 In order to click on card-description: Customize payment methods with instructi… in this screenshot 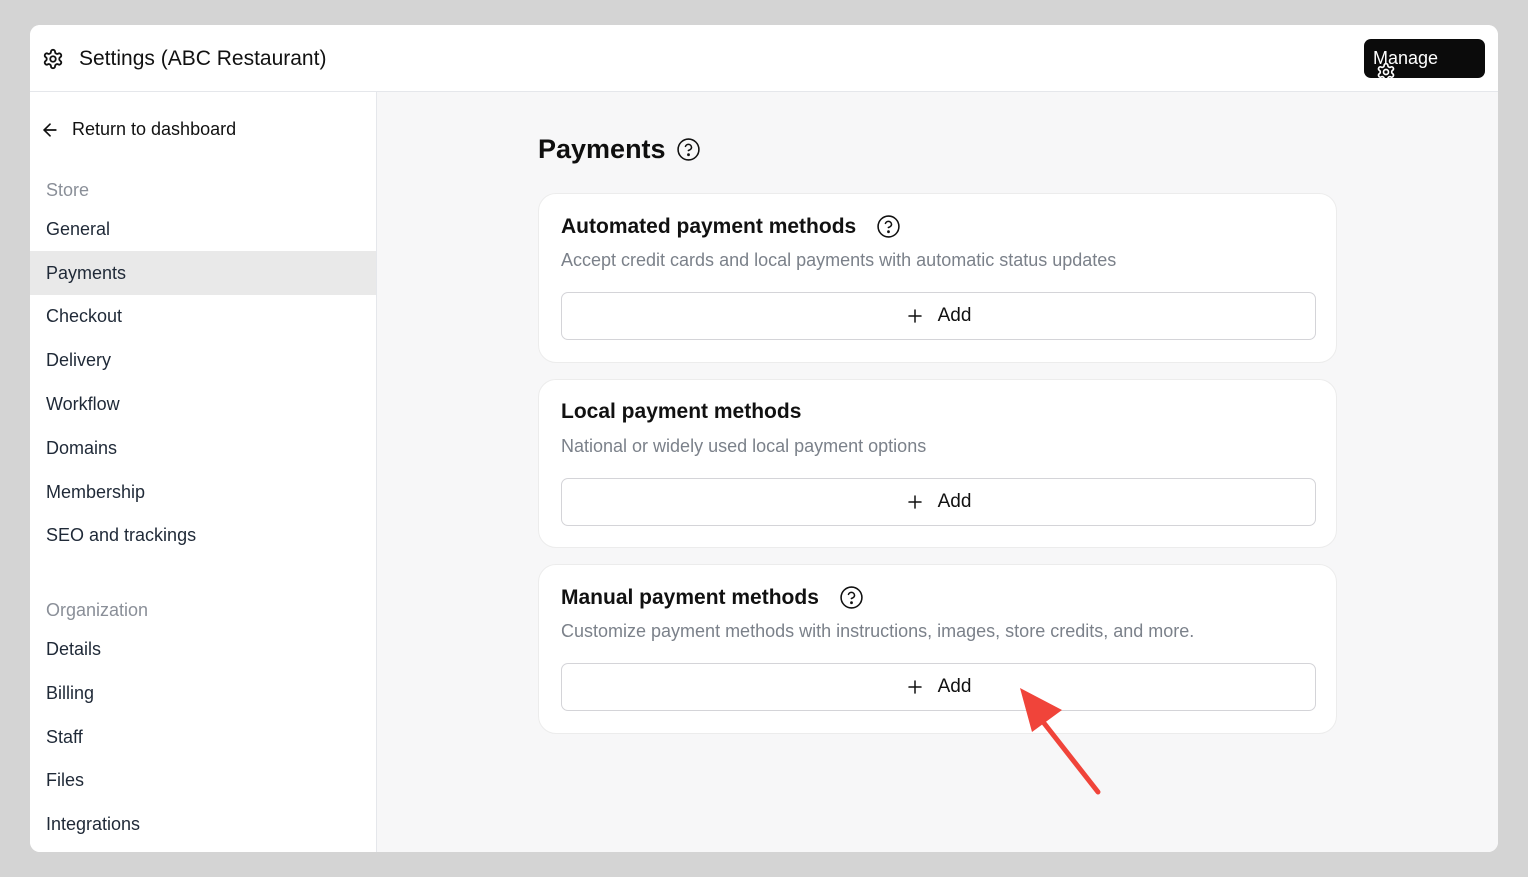, I will do `click(878, 631)`.